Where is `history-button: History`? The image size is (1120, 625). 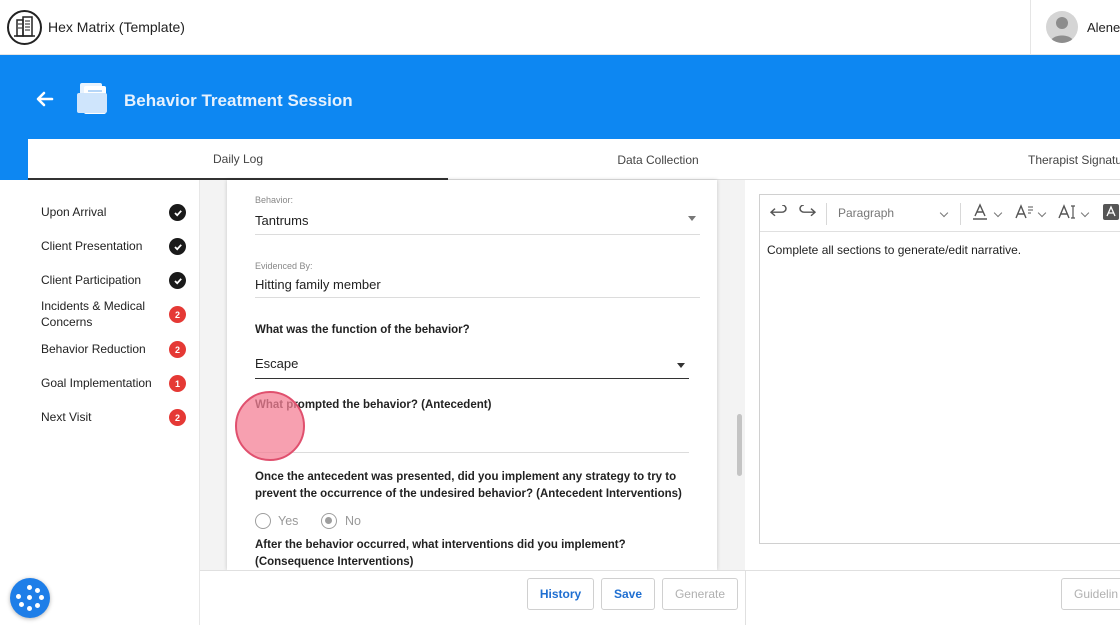 history-button: History is located at coordinates (560, 594).